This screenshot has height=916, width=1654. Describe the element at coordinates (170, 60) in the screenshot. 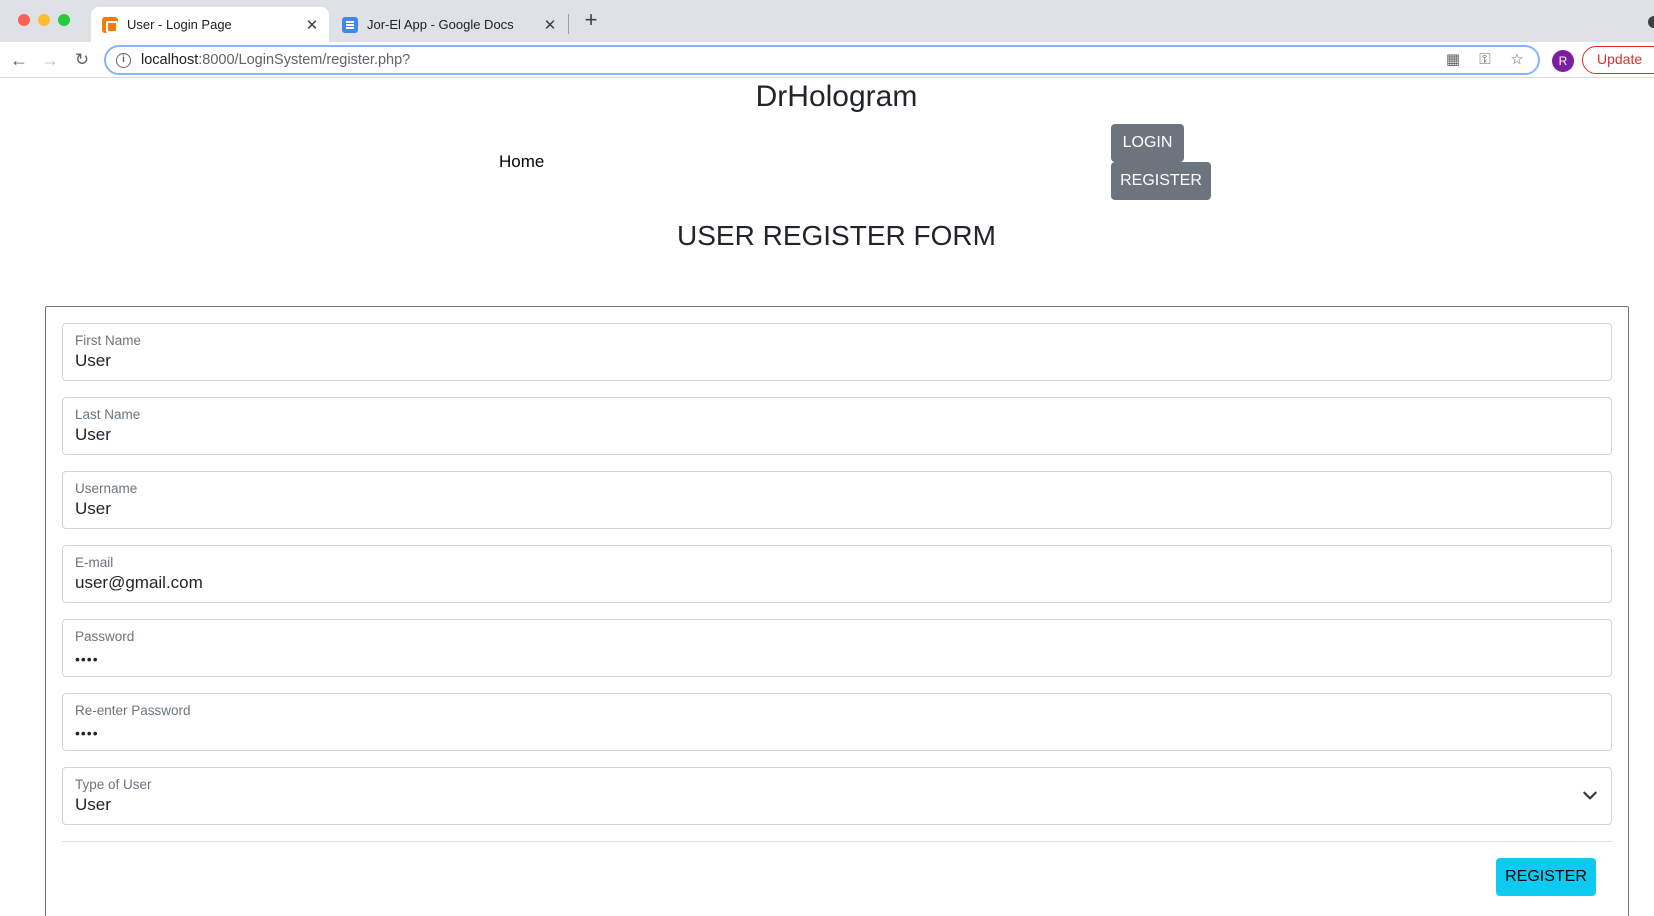

I see `url-host: localhost` at that location.